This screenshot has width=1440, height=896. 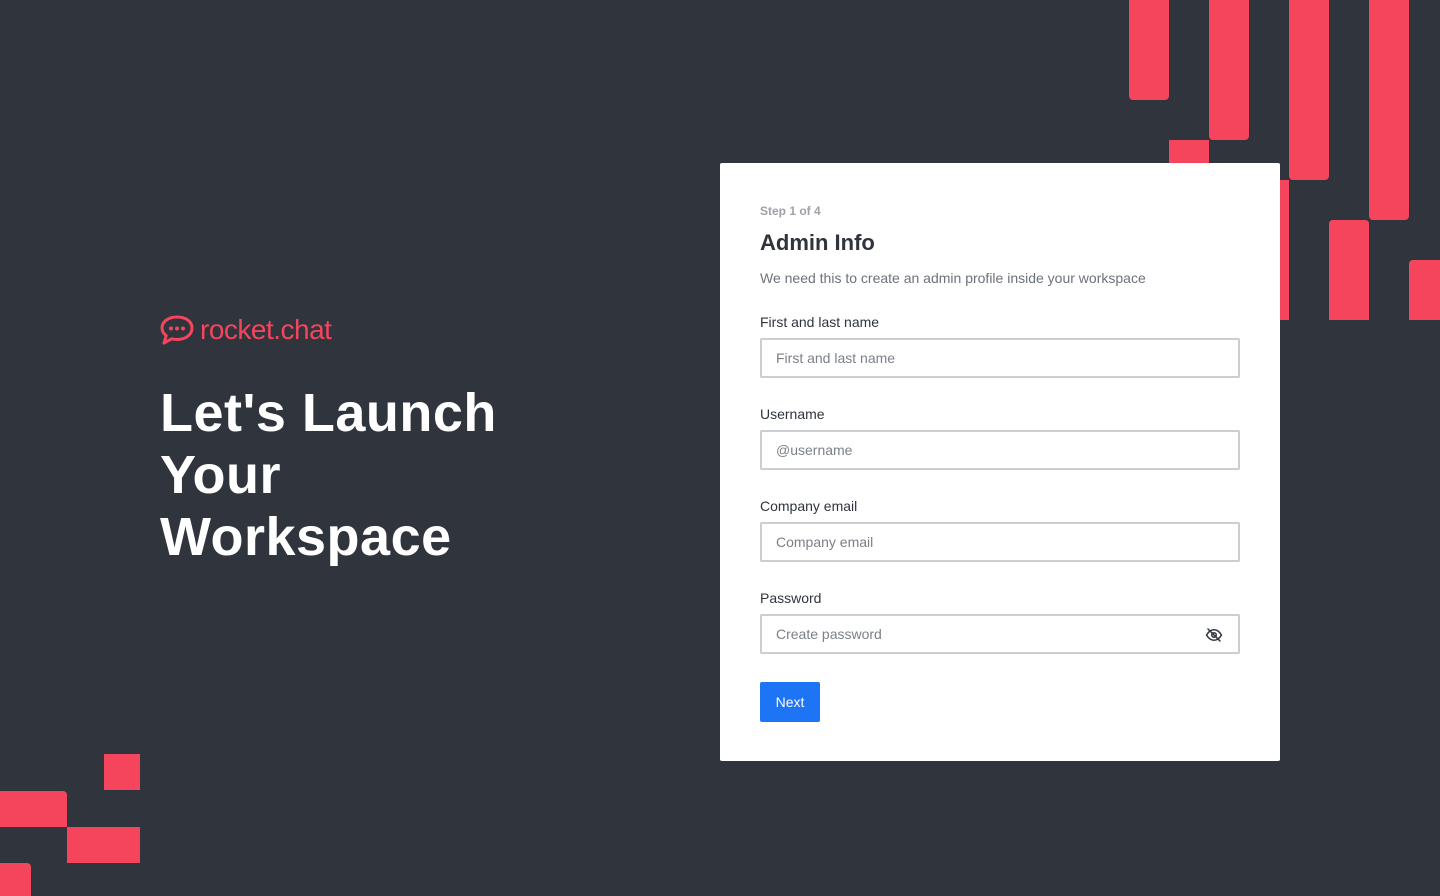 What do you see at coordinates (790, 211) in the screenshot?
I see `step-indicator: Step 1 of 4` at bounding box center [790, 211].